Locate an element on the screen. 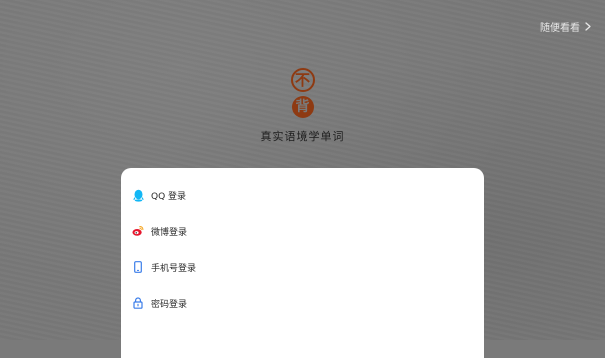 This screenshot has width=605, height=358. qq-login-option: QQ 登录 is located at coordinates (159, 195).